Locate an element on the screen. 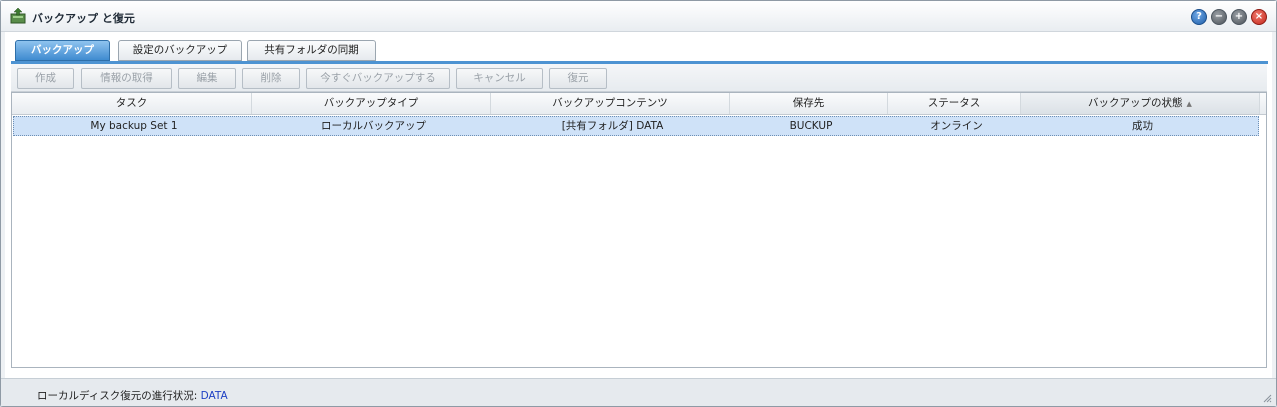  backup-app-icon is located at coordinates (18, 15).